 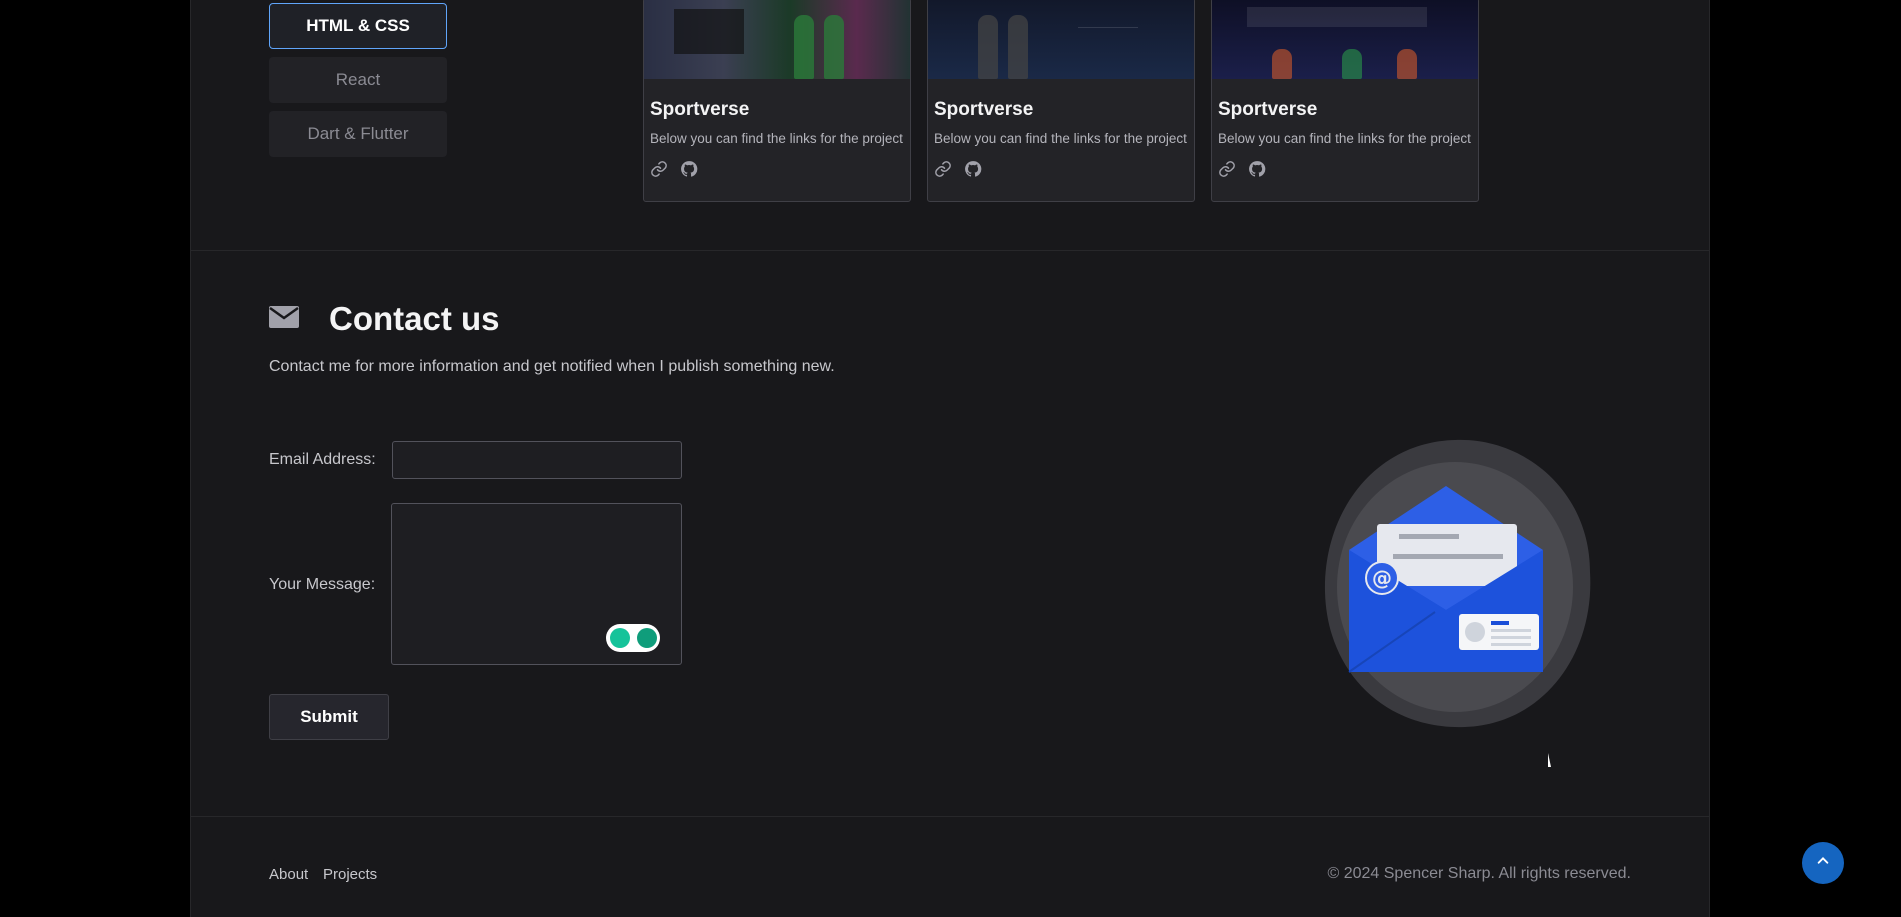 What do you see at coordinates (358, 80) in the screenshot?
I see `filter-react-button: React` at bounding box center [358, 80].